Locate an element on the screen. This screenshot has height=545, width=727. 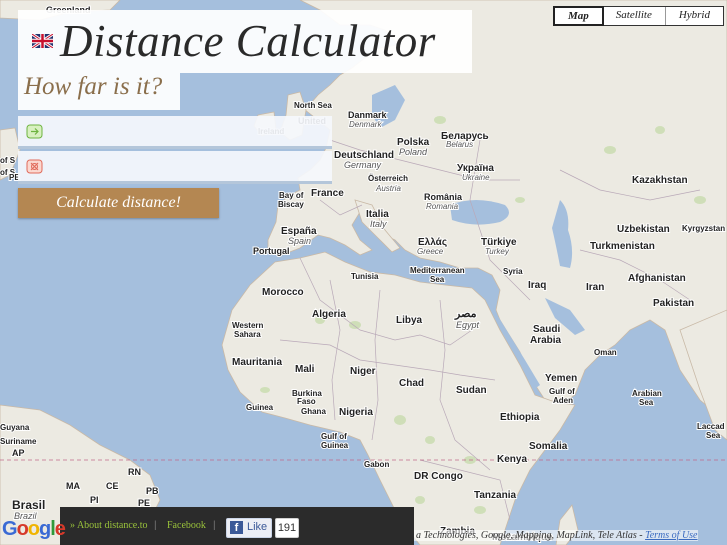
about-link: » About distance.to is located at coordinates (109, 525).